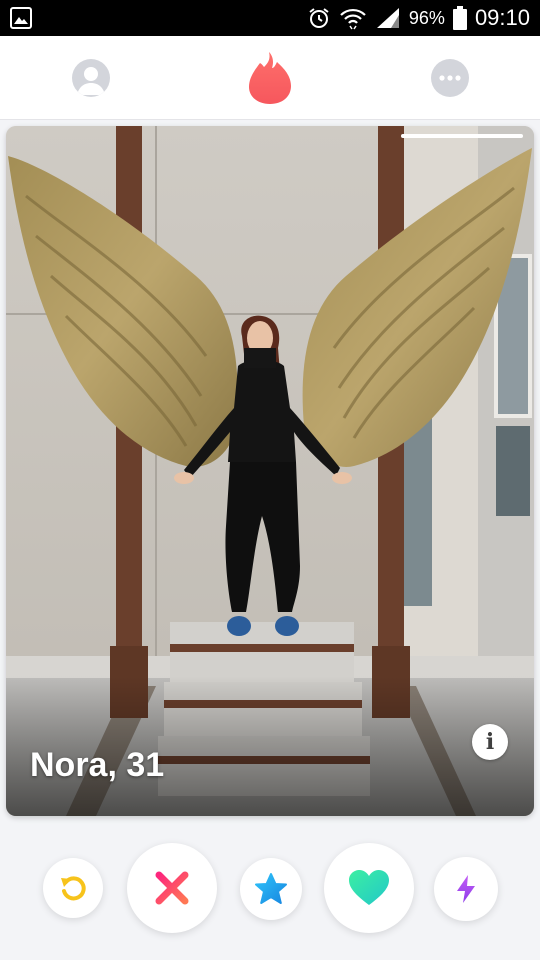 Image resolution: width=540 pixels, height=960 pixels. I want to click on top-nav, so click(270, 78).